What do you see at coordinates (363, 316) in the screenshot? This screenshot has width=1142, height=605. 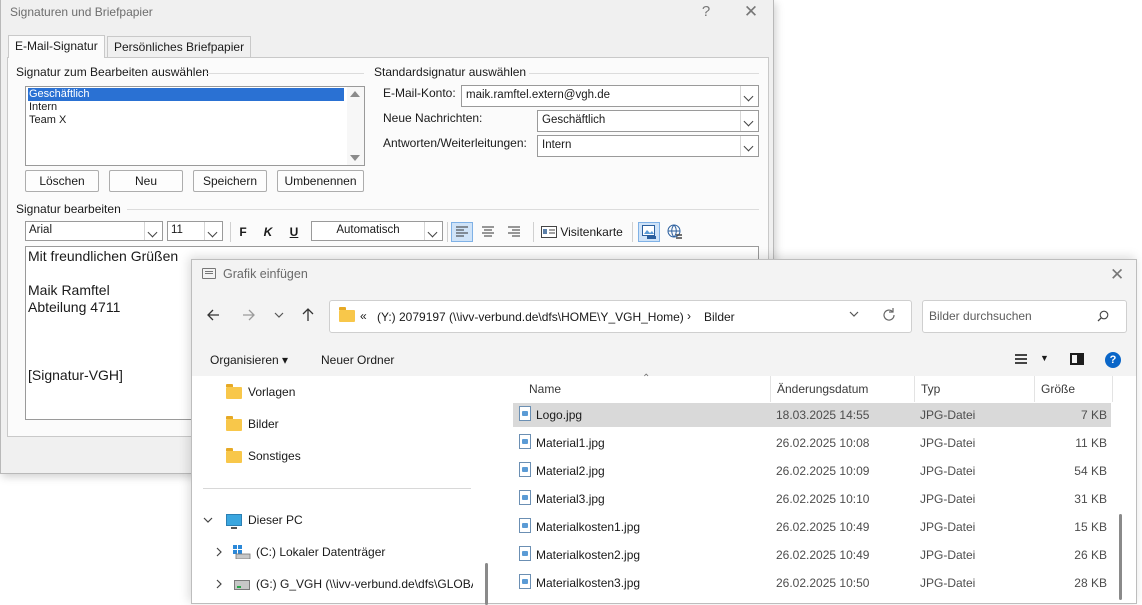 I see `breadcrumb-overflow: «` at bounding box center [363, 316].